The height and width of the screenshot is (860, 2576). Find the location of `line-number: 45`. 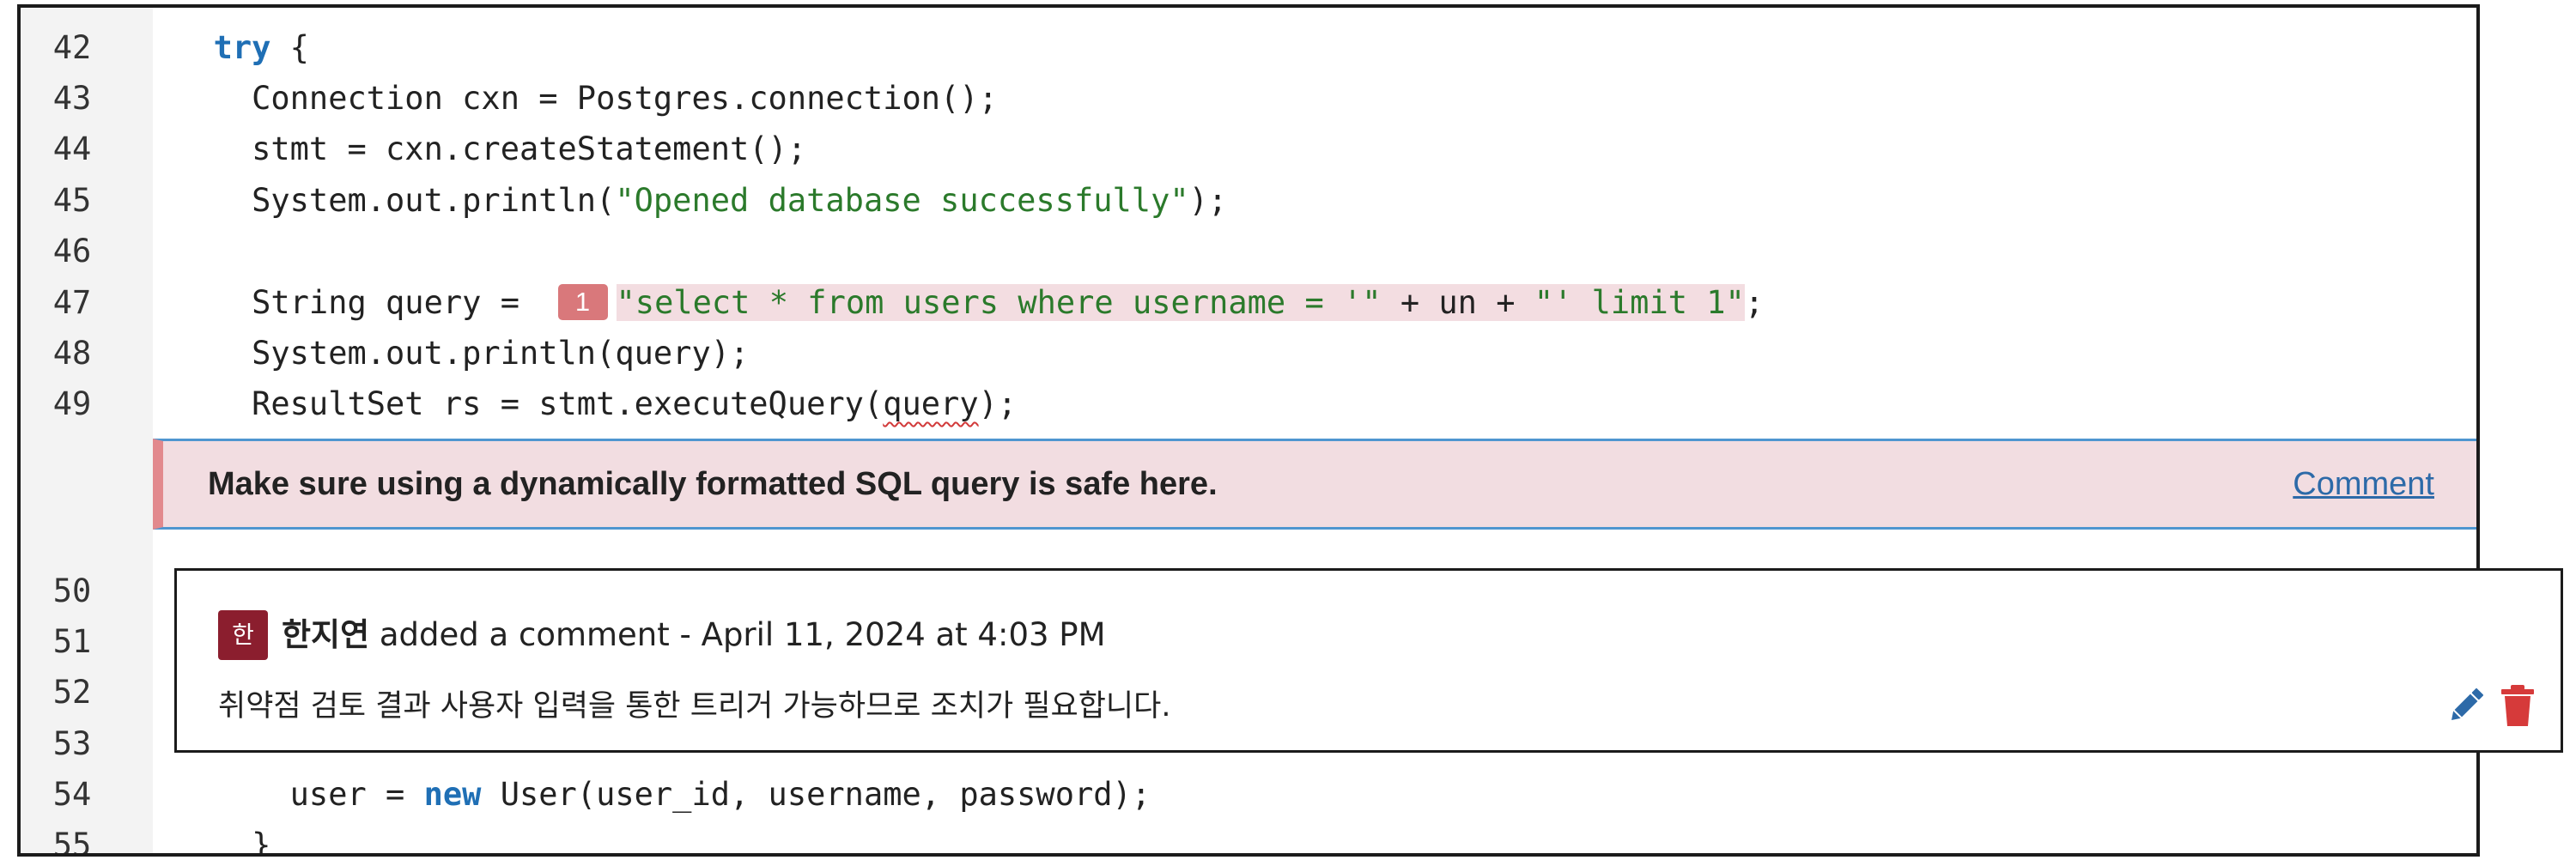

line-number: 45 is located at coordinates (72, 200).